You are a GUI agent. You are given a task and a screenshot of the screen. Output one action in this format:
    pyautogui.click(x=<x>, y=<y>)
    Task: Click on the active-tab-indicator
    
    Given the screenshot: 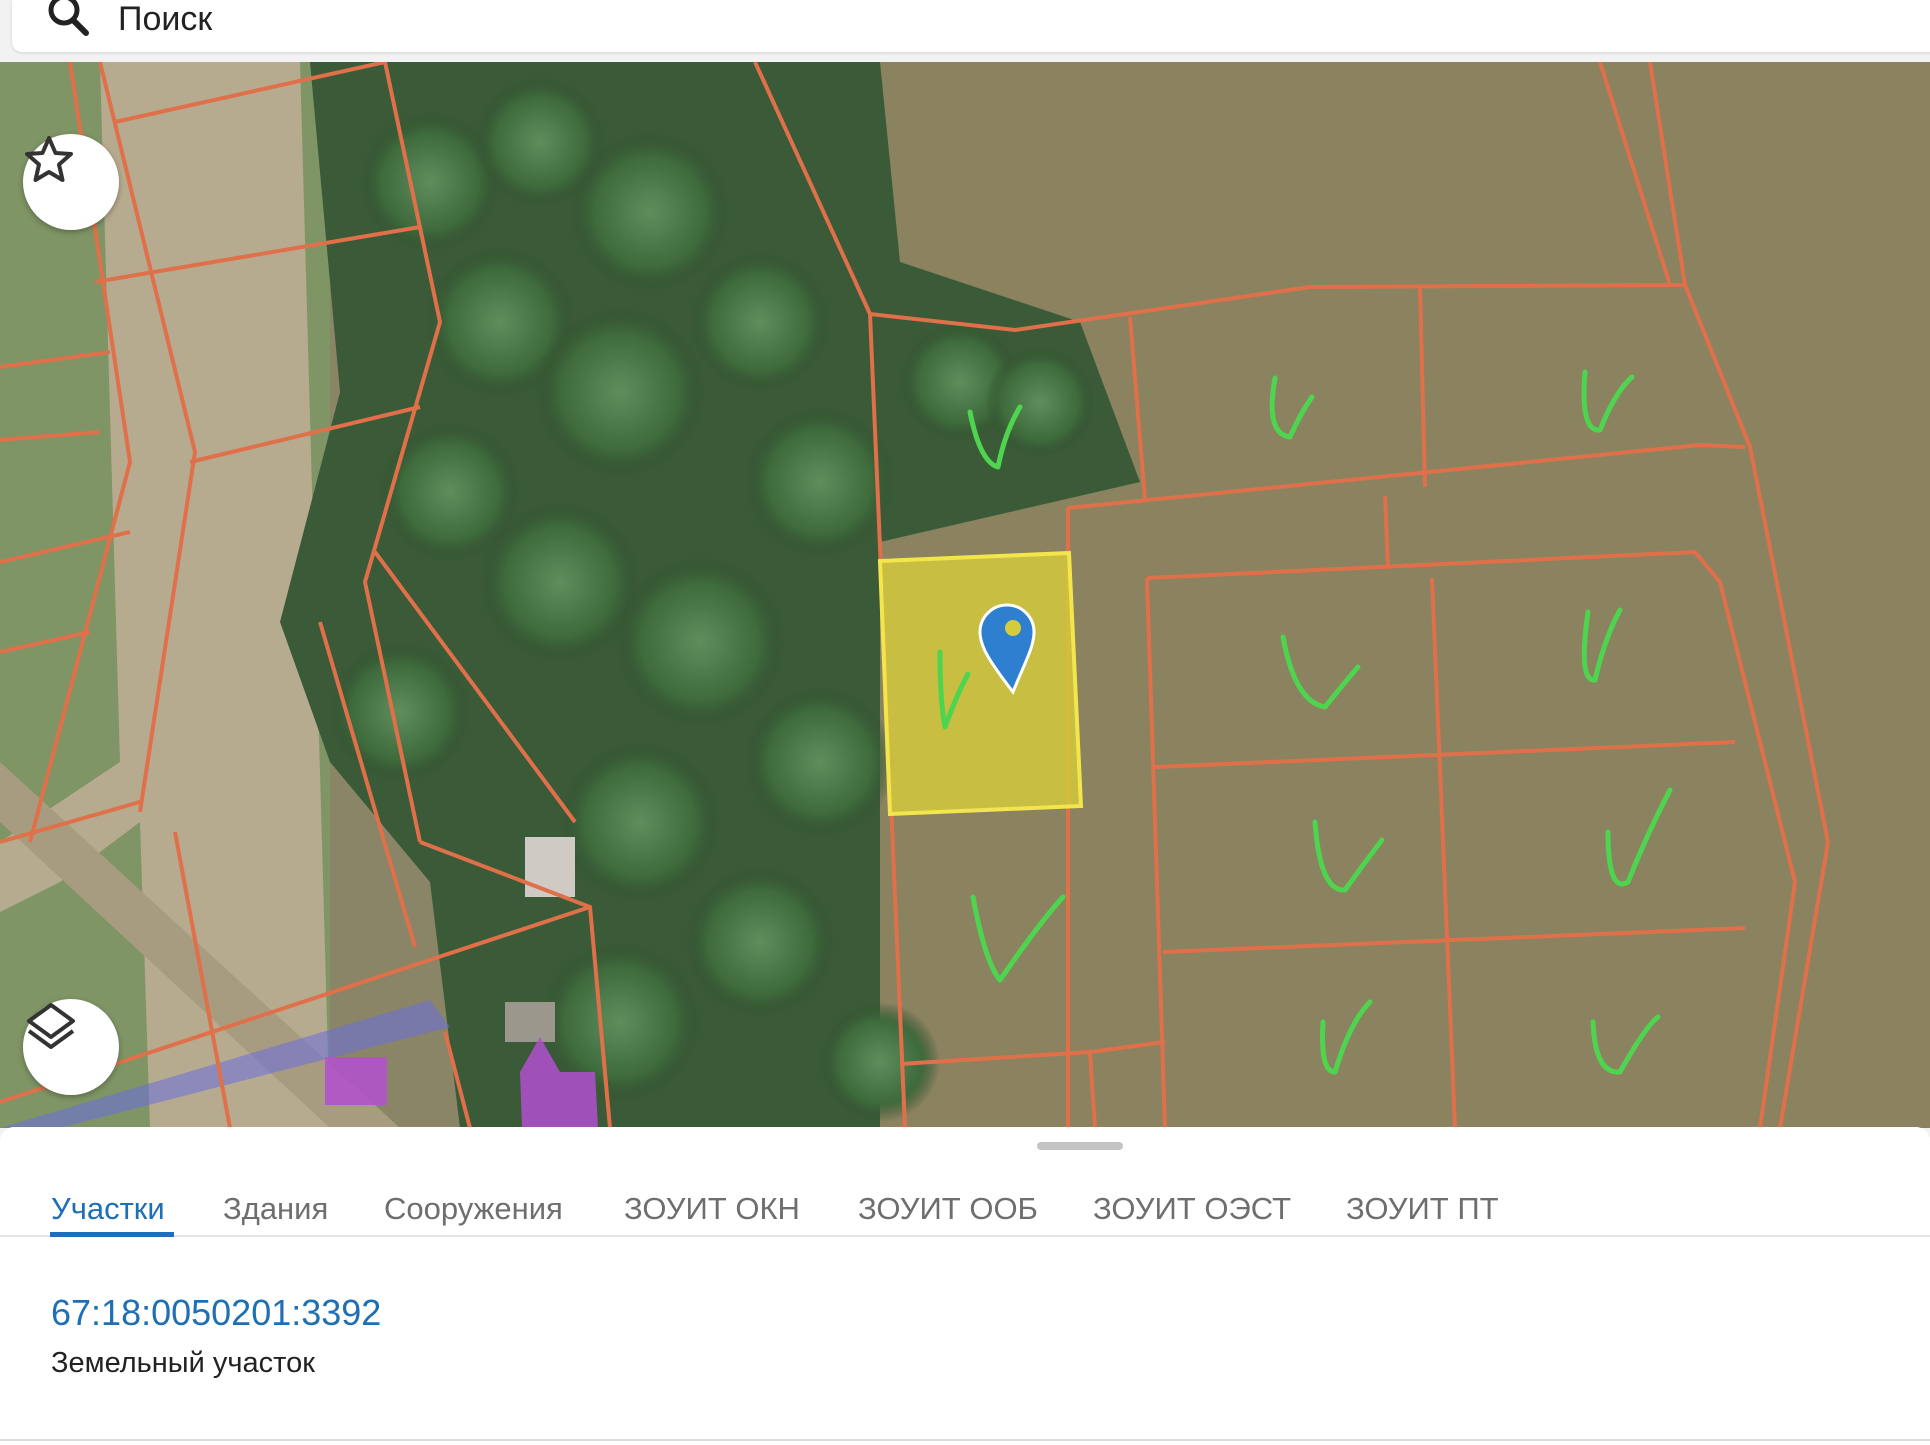 What is the action you would take?
    pyautogui.click(x=112, y=1234)
    